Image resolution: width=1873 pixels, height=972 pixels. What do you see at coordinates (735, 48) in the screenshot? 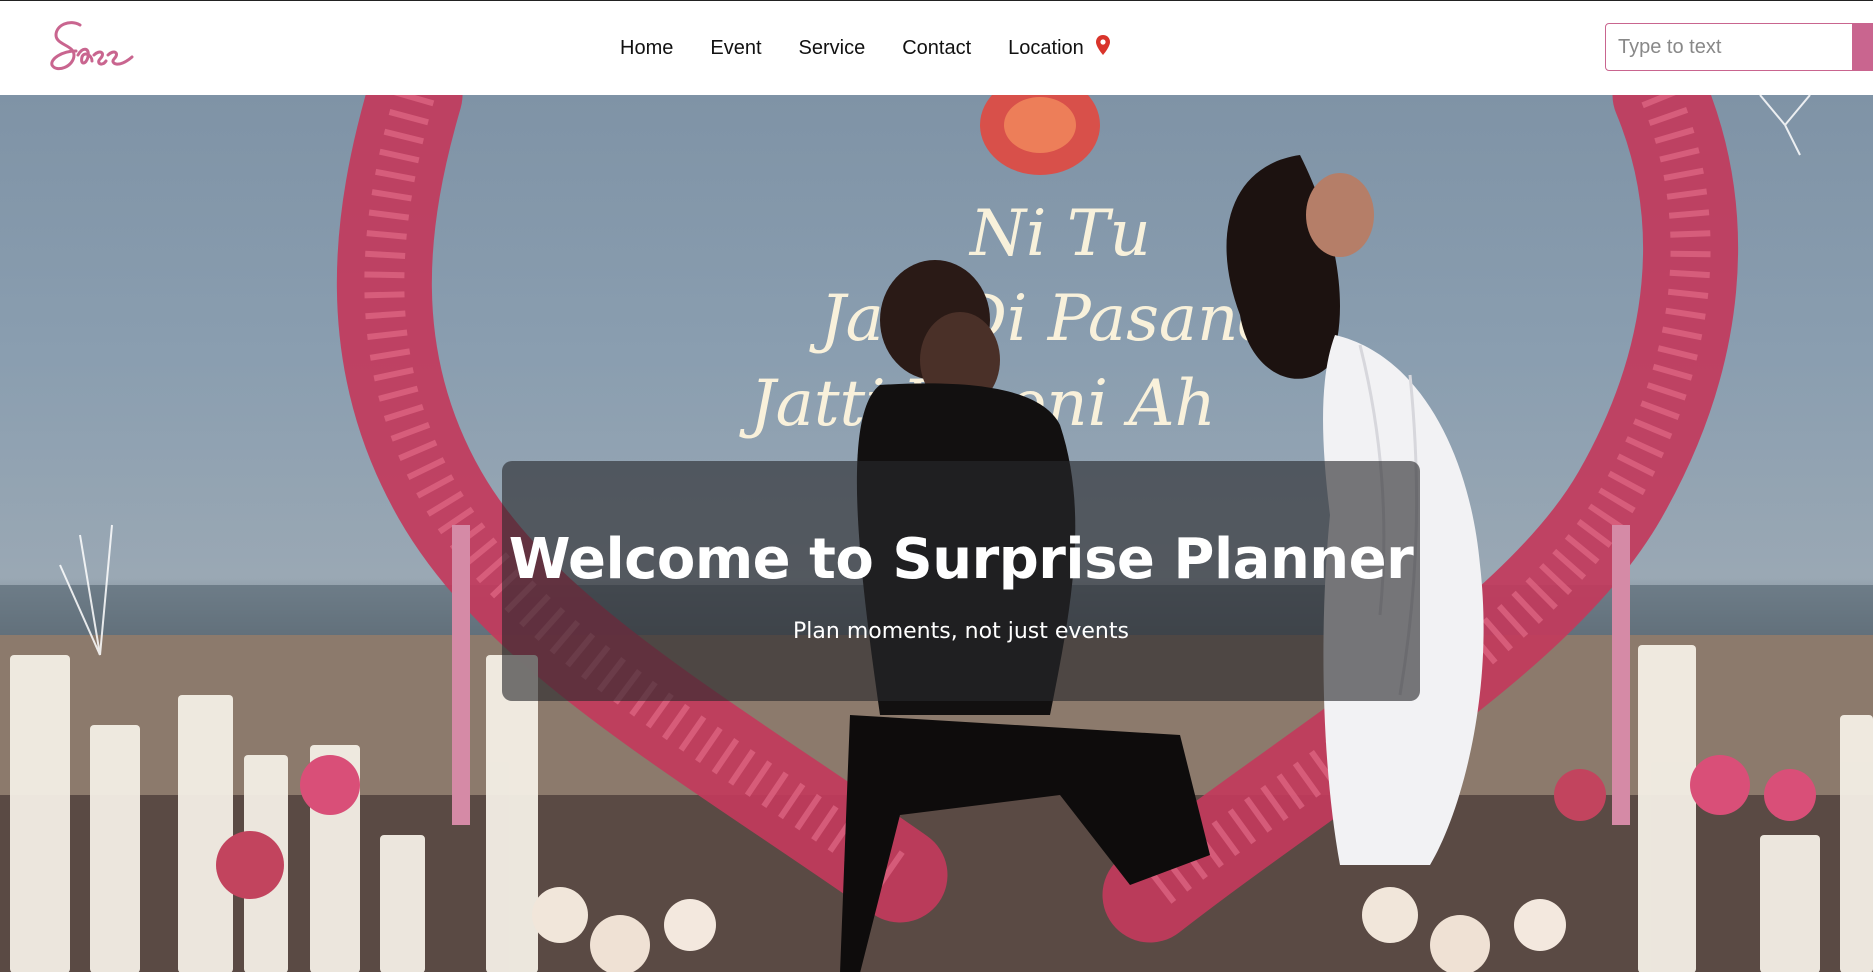
I see `nav-event-link: Event` at bounding box center [735, 48].